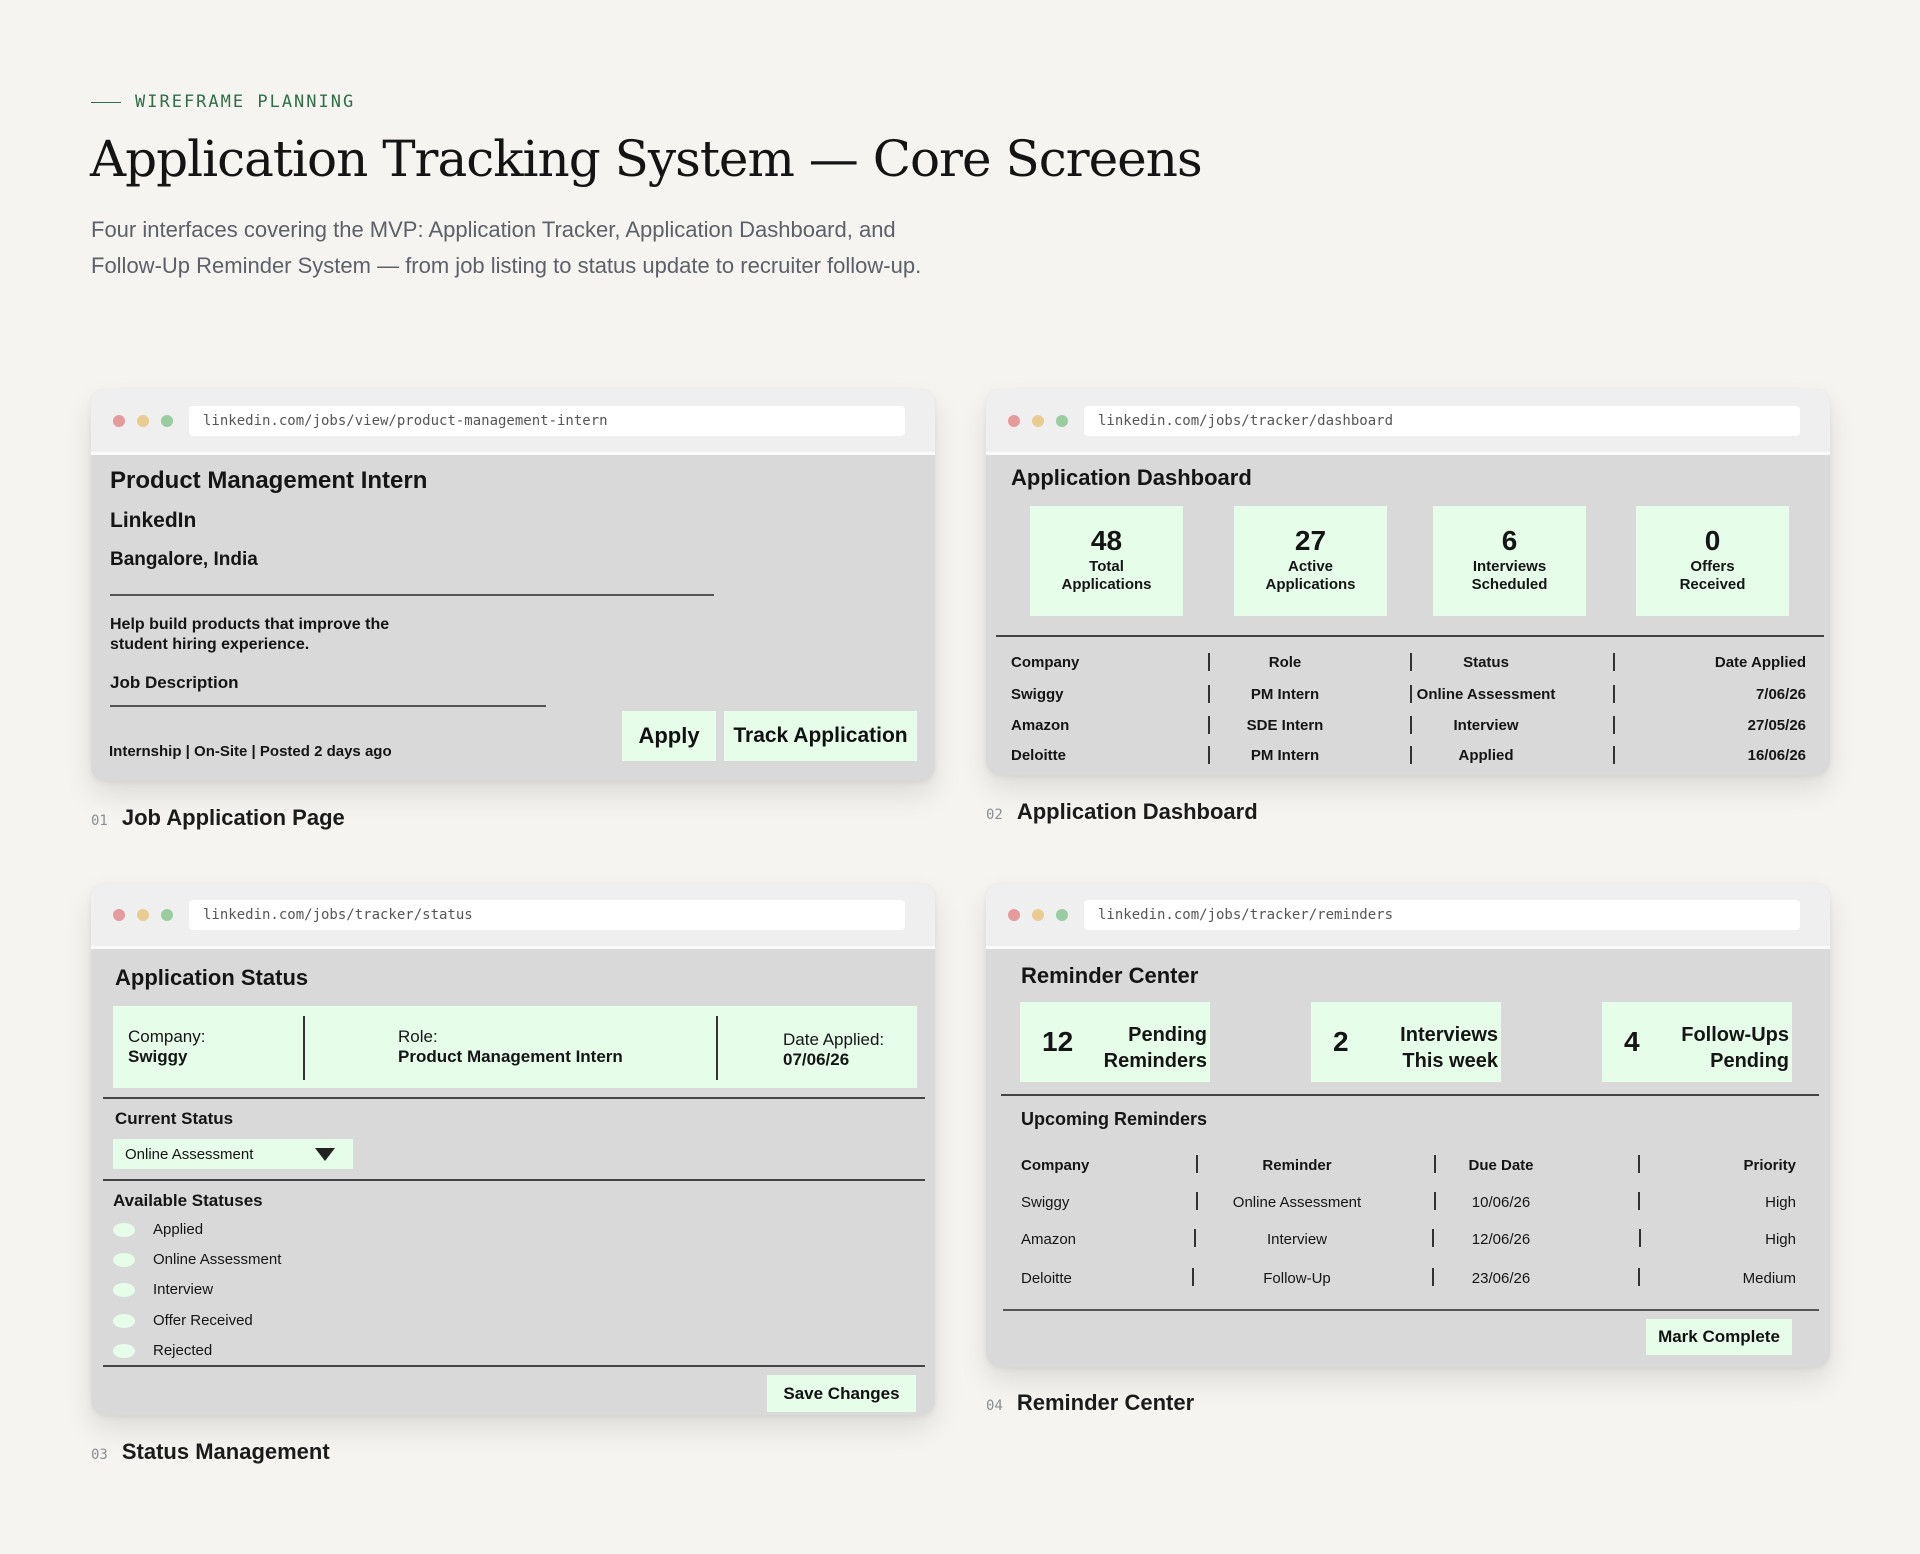 This screenshot has width=1920, height=1554. Describe the element at coordinates (1760, 662) in the screenshot. I see `table-header-date: Date Applied` at that location.